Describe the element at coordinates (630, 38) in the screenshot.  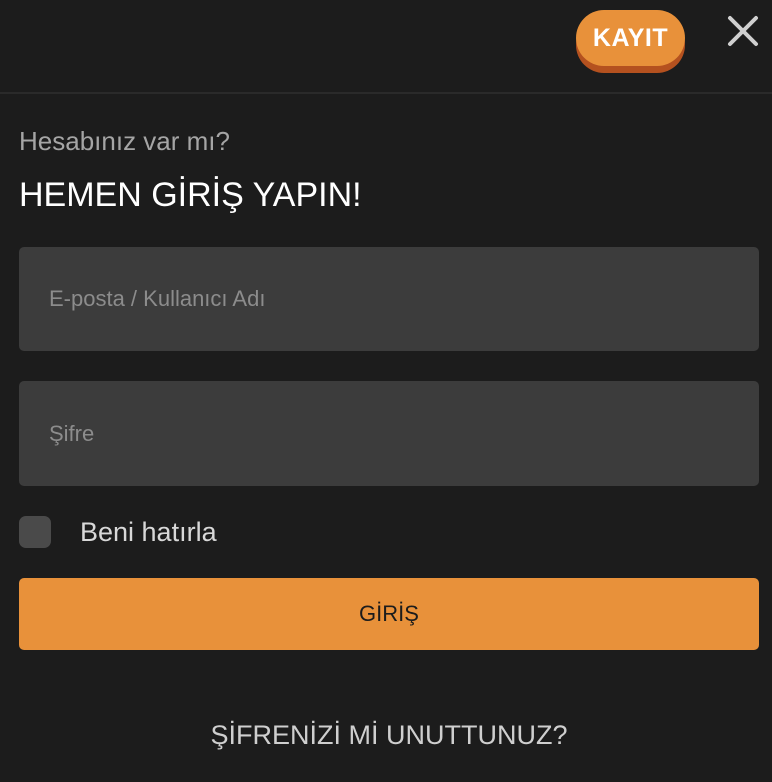
I see `register-button: KAYIT` at that location.